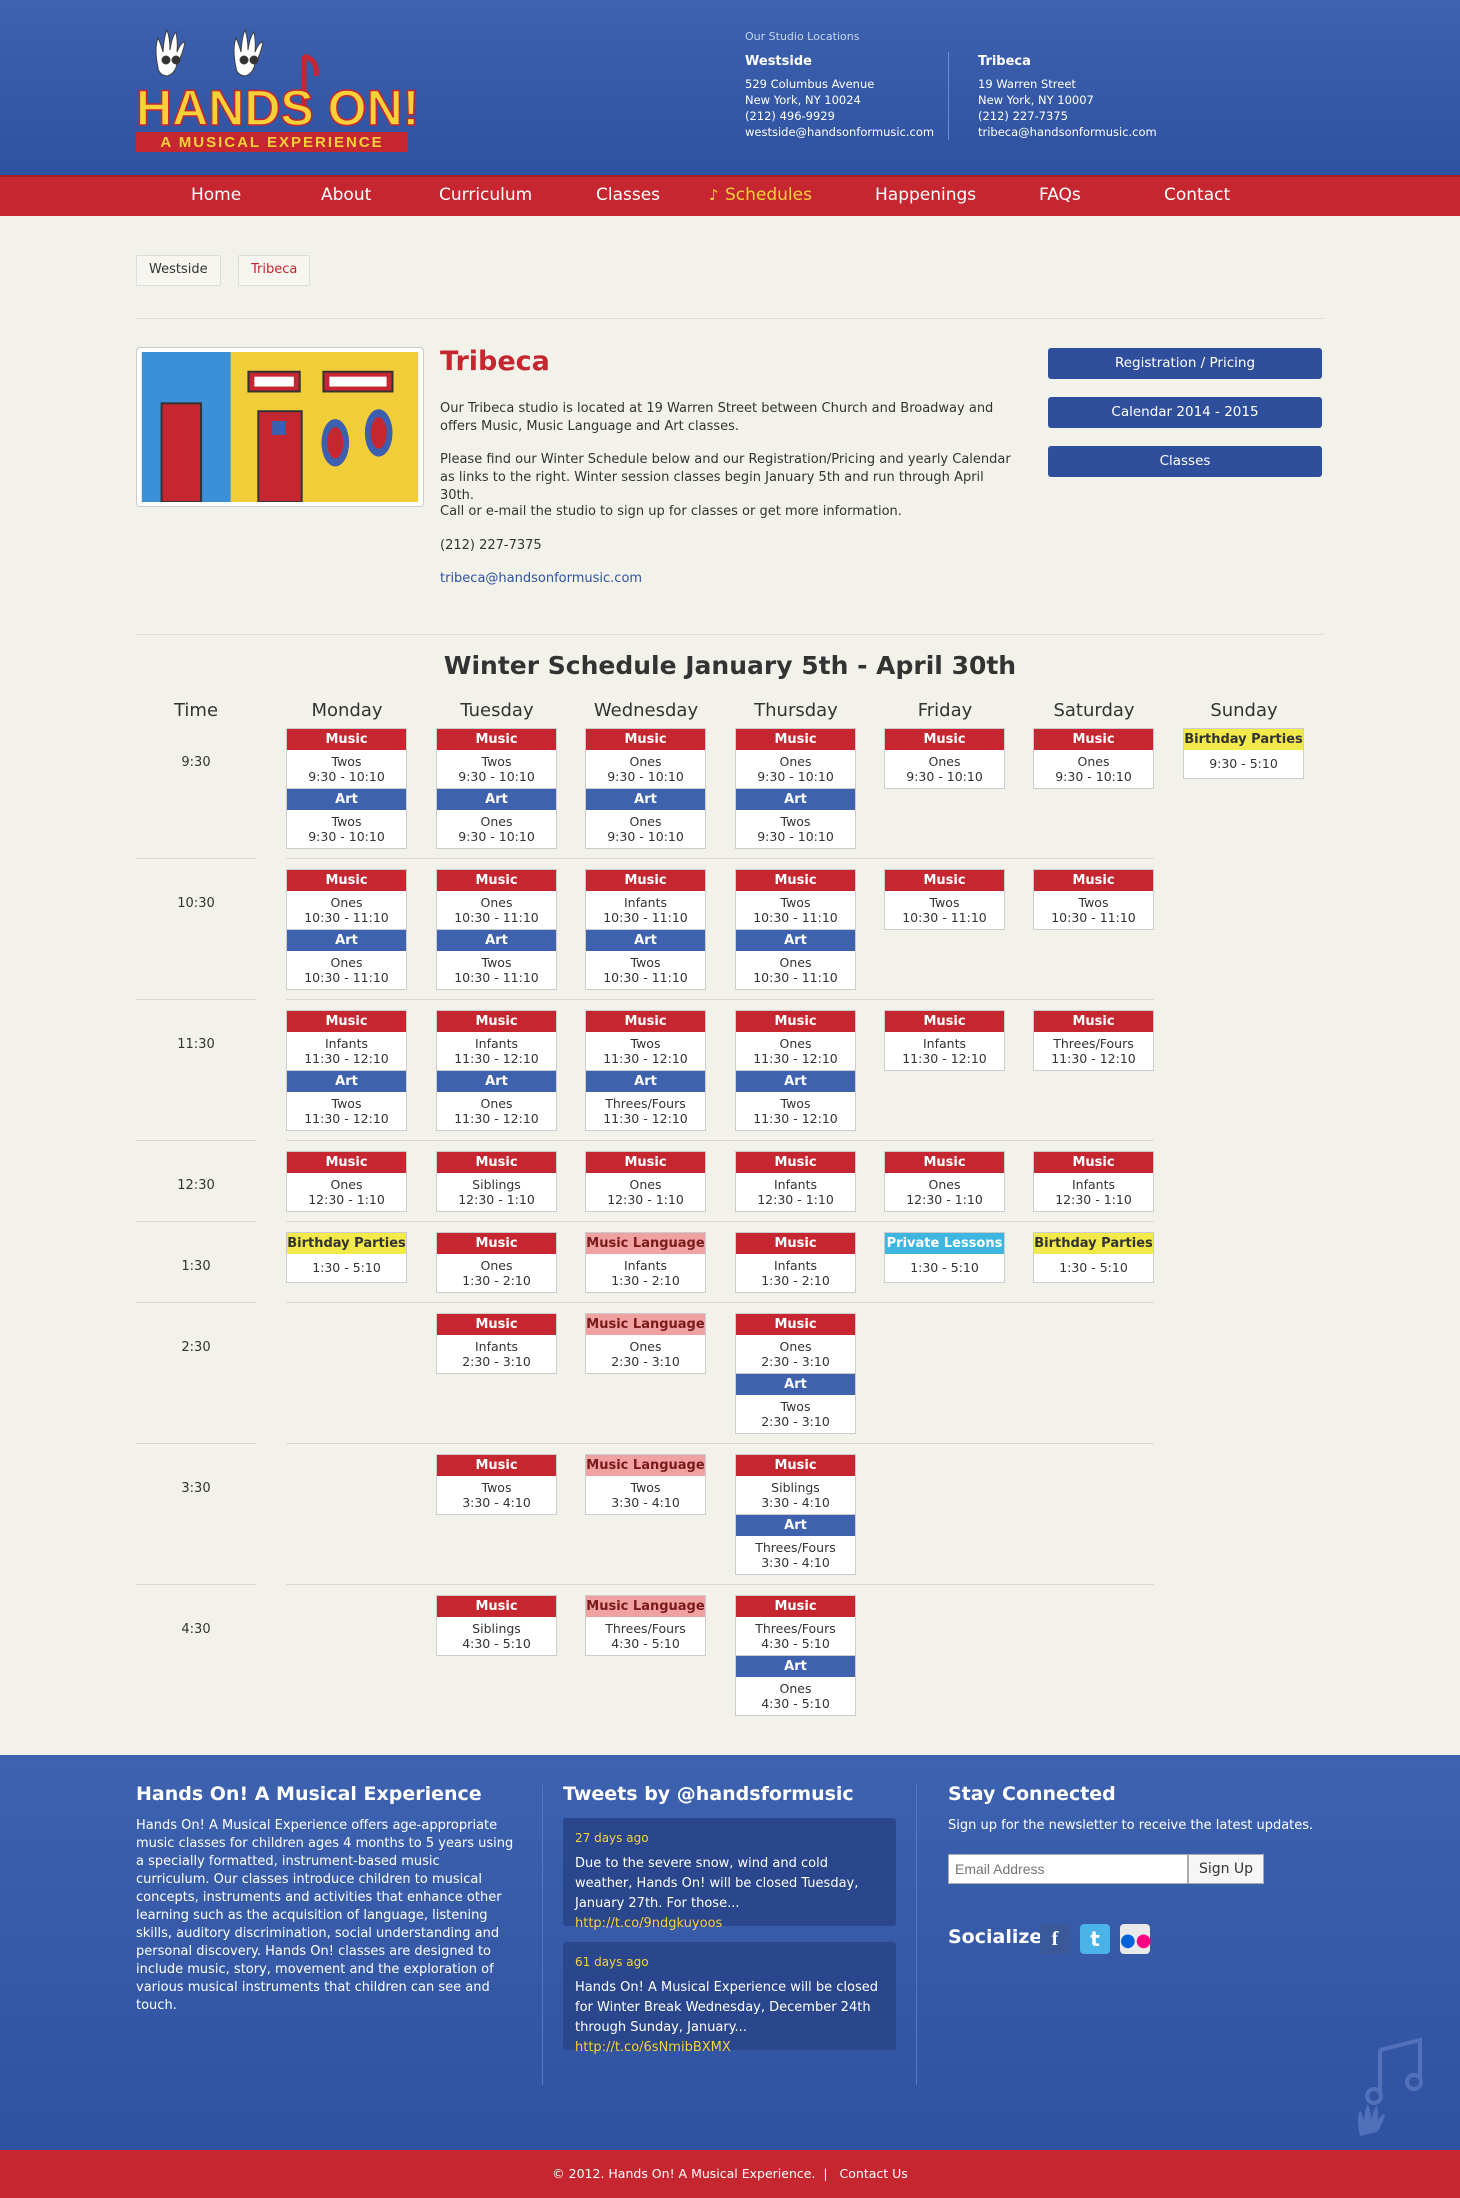 This screenshot has width=1460, height=2198. Describe the element at coordinates (178, 270) in the screenshot. I see `tab-westside: Westside` at that location.